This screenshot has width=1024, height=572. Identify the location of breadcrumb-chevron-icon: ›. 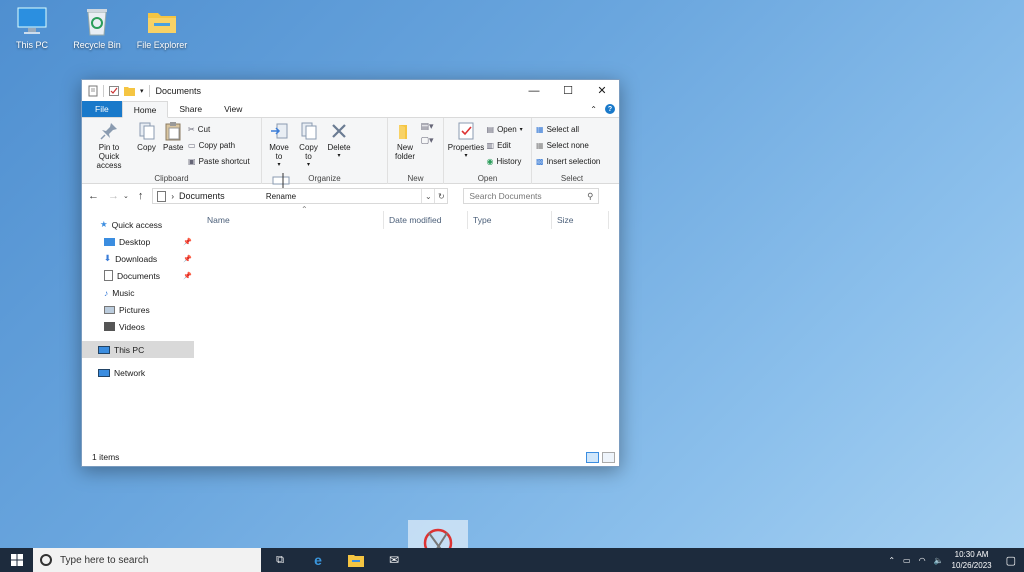
(173, 196).